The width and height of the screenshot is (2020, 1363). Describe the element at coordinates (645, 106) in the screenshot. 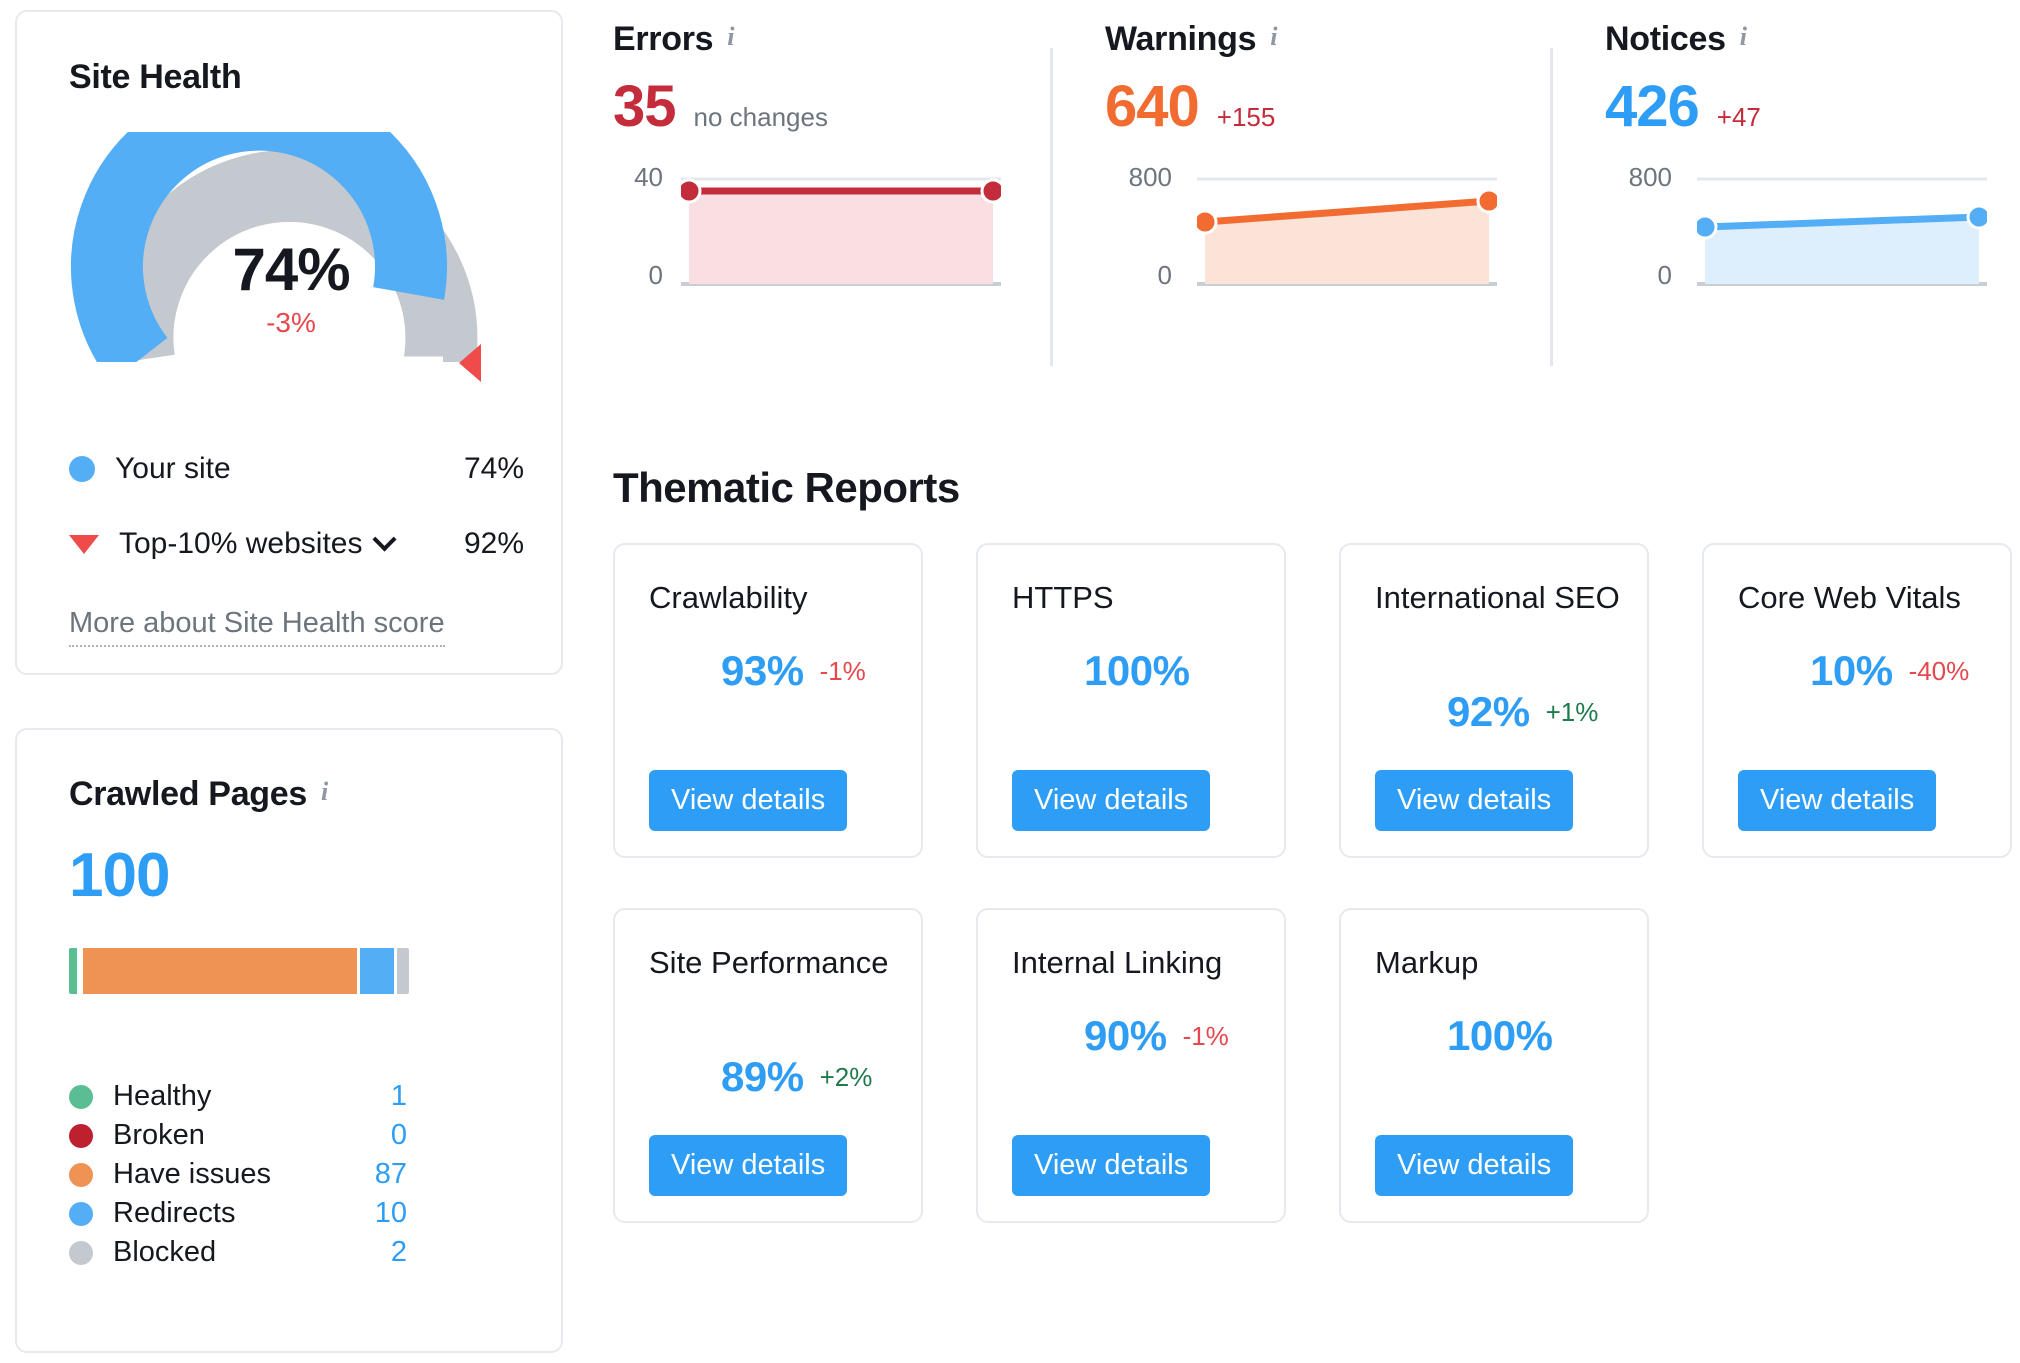

I see `stat-value: 35` at that location.